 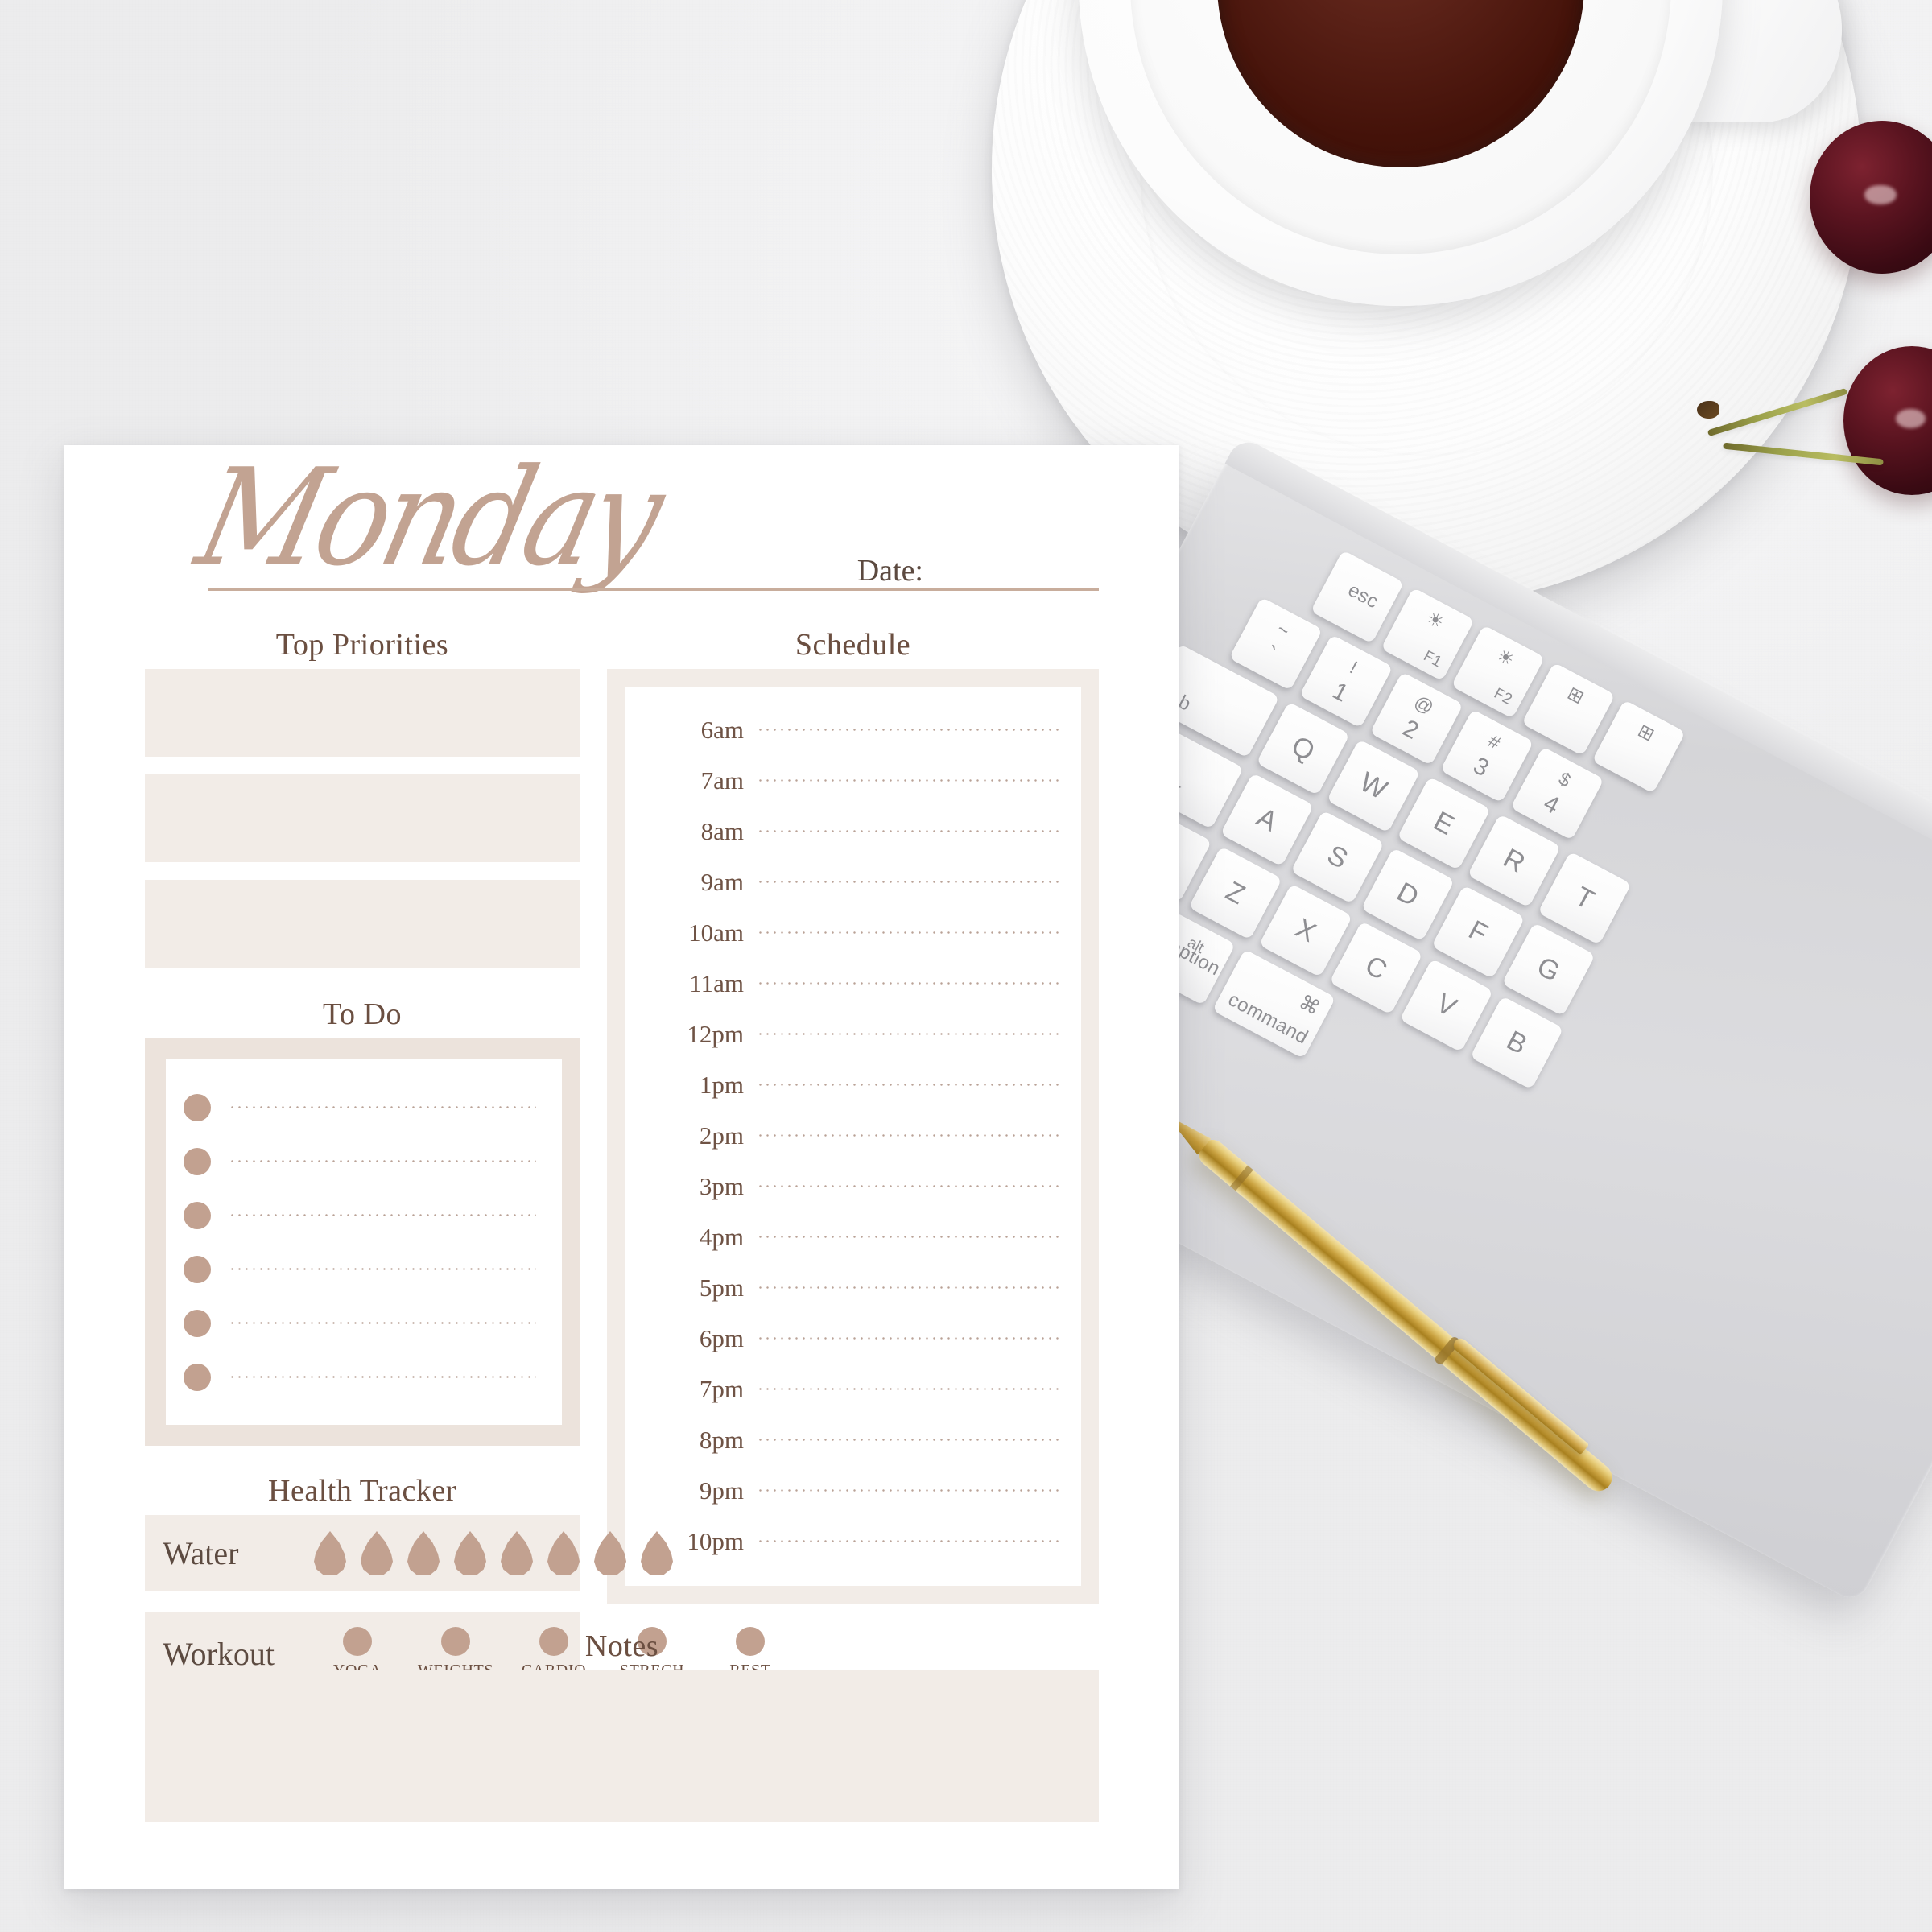 I want to click on key-4: $4, so click(x=1557, y=793).